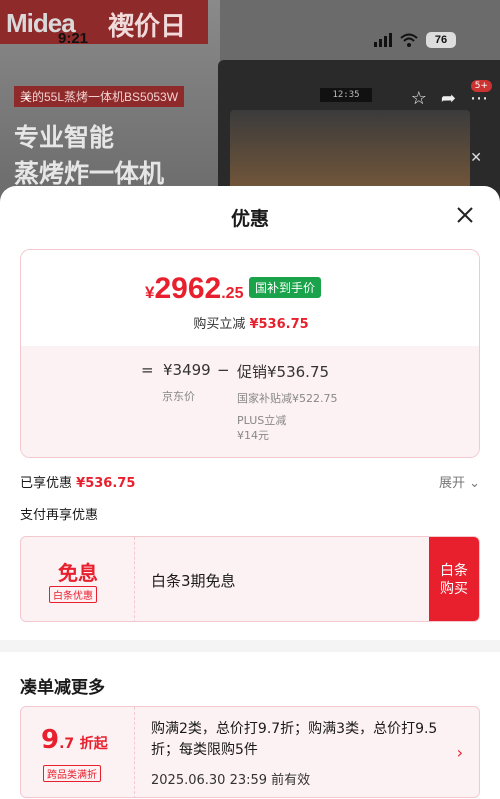  I want to click on jd-price-label: 京东价, so click(178, 396).